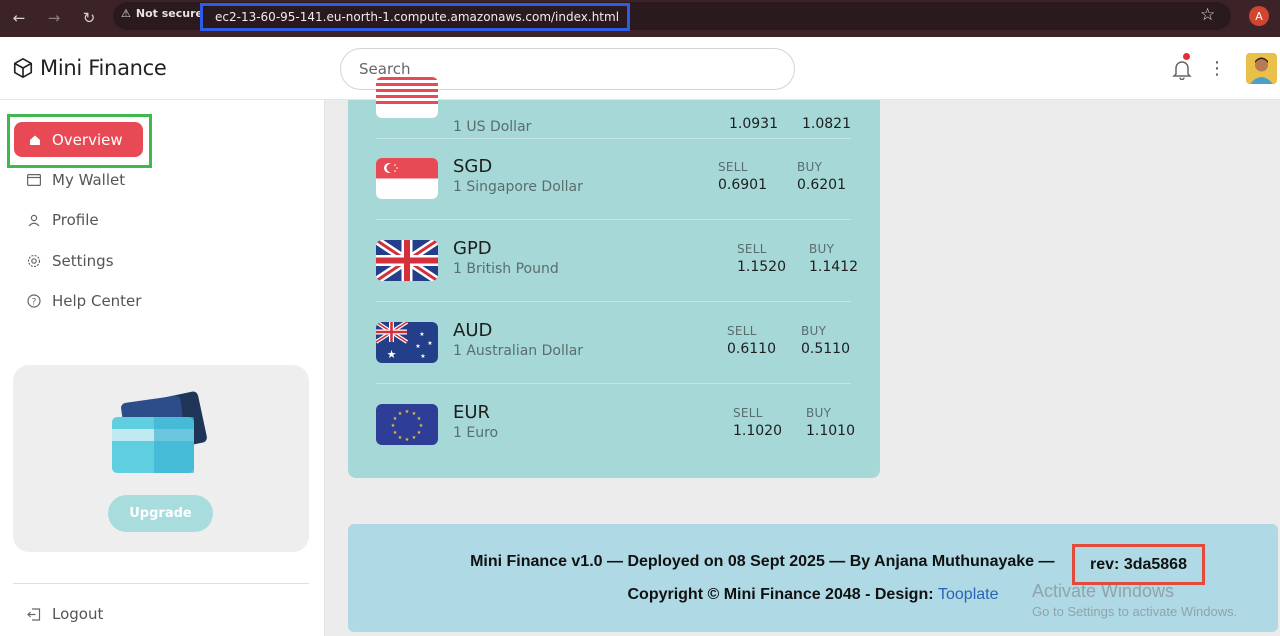 The width and height of the screenshot is (1280, 636). Describe the element at coordinates (492, 127) in the screenshot. I see `currency-name: 1 US Dollar` at that location.